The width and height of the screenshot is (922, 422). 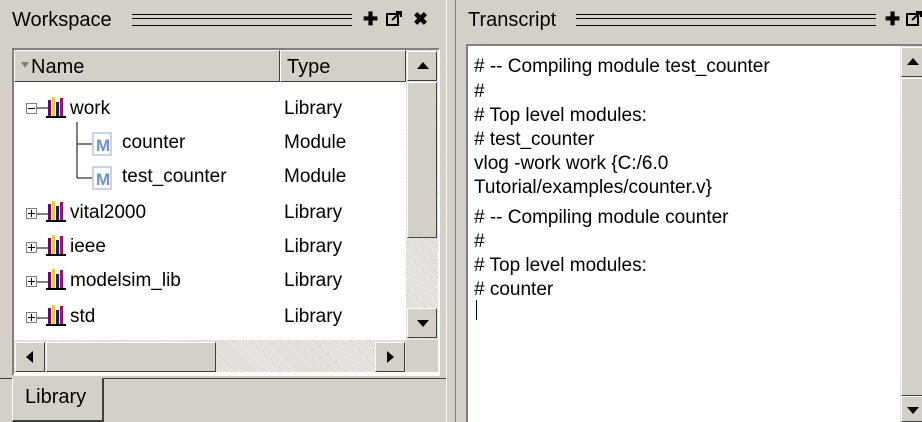 I want to click on scroll-left-button, so click(x=30, y=357).